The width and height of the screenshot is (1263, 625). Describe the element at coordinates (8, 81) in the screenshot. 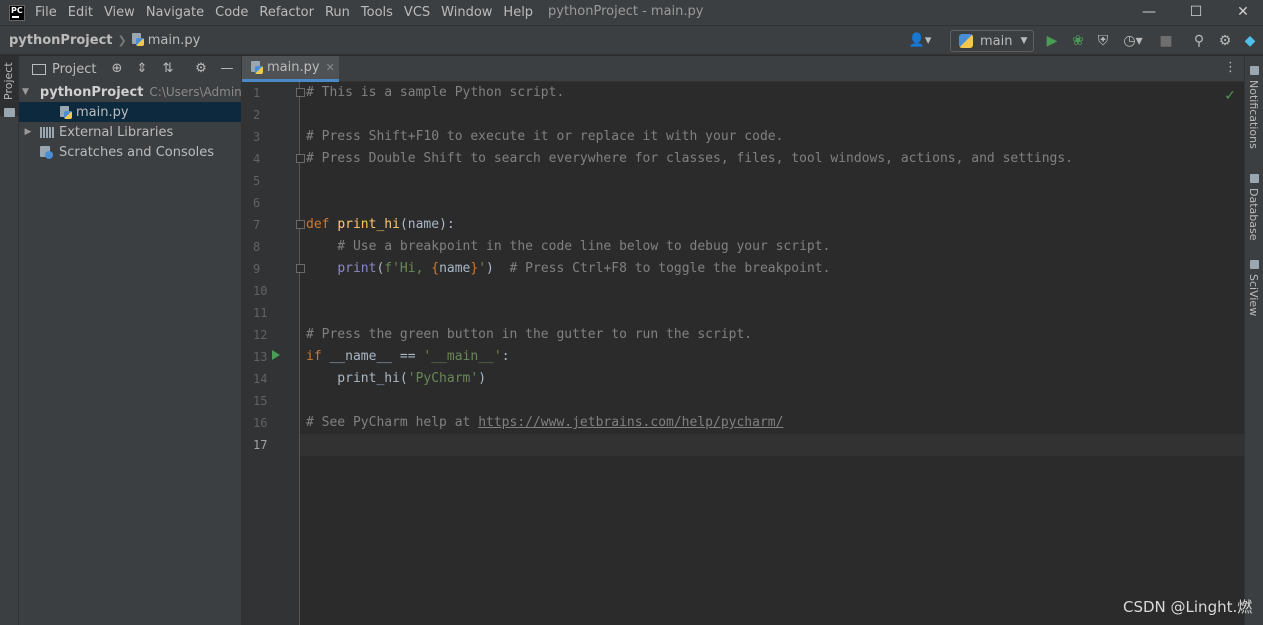

I see `project-tool-window-label: Project` at that location.